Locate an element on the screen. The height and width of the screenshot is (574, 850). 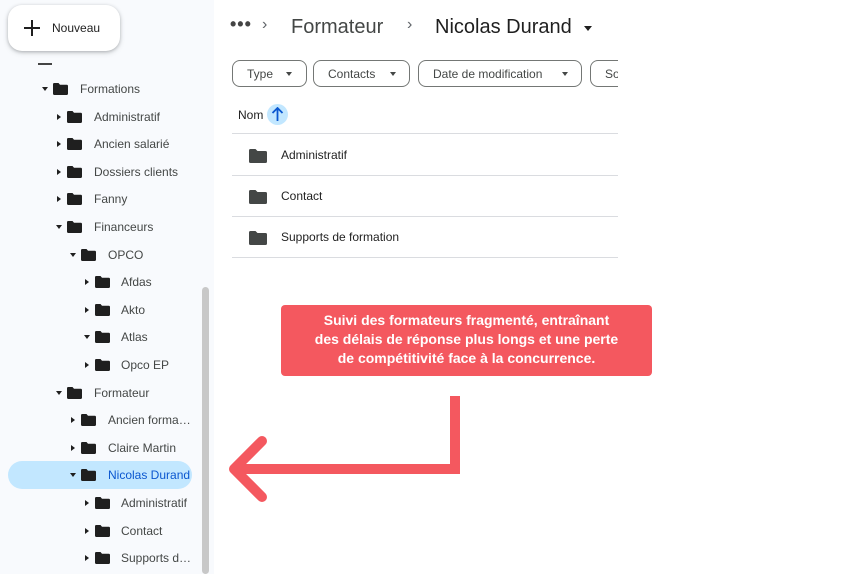
sidebar-item: Contact is located at coordinates (100, 531).